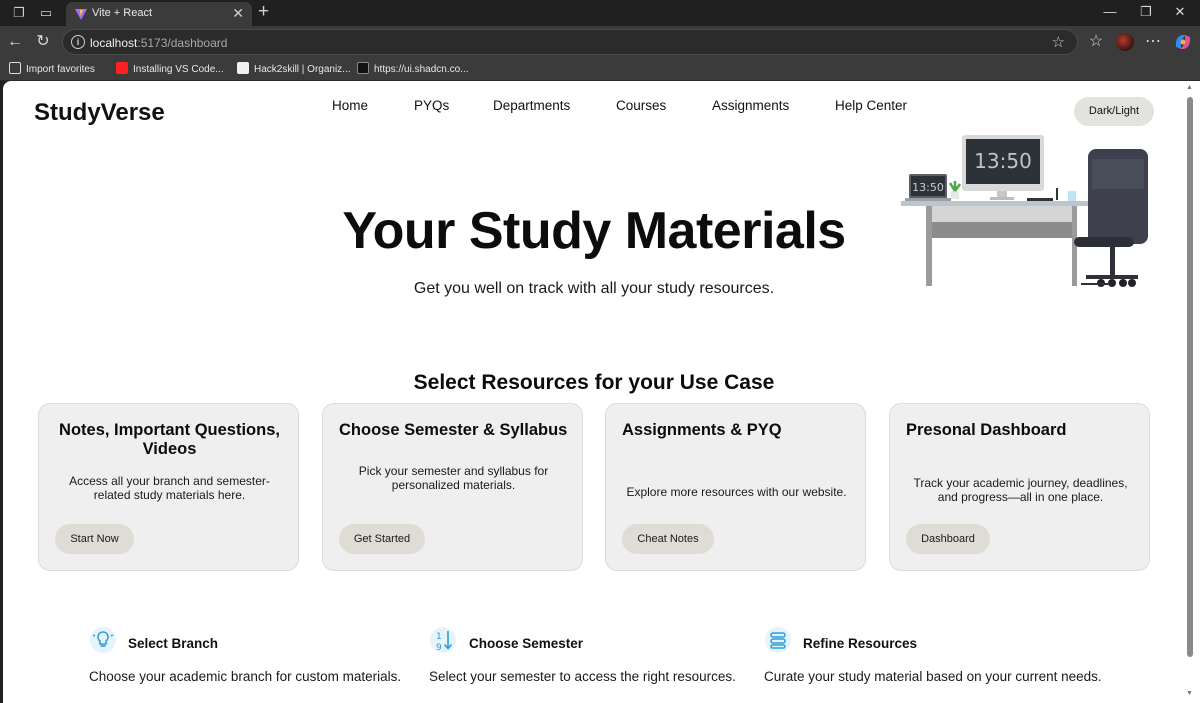  I want to click on youtube-icon, so click(122, 68).